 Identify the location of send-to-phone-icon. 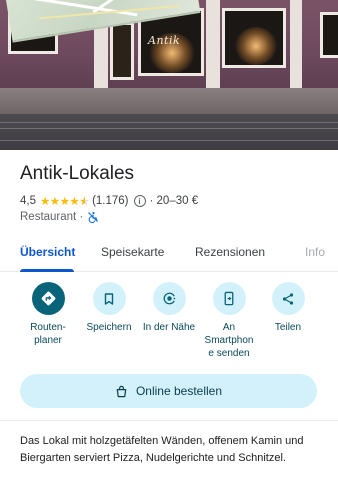
(229, 298).